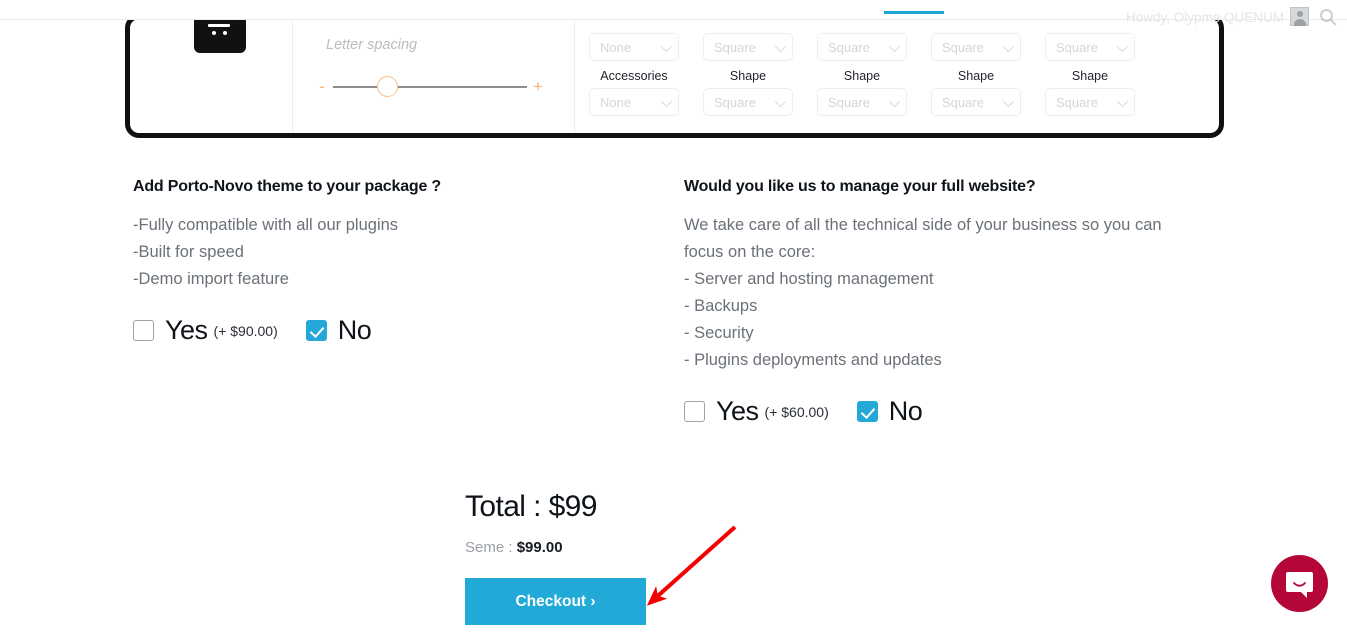 The width and height of the screenshot is (1347, 634). I want to click on line-item: Seme : $99.00, so click(555, 547).